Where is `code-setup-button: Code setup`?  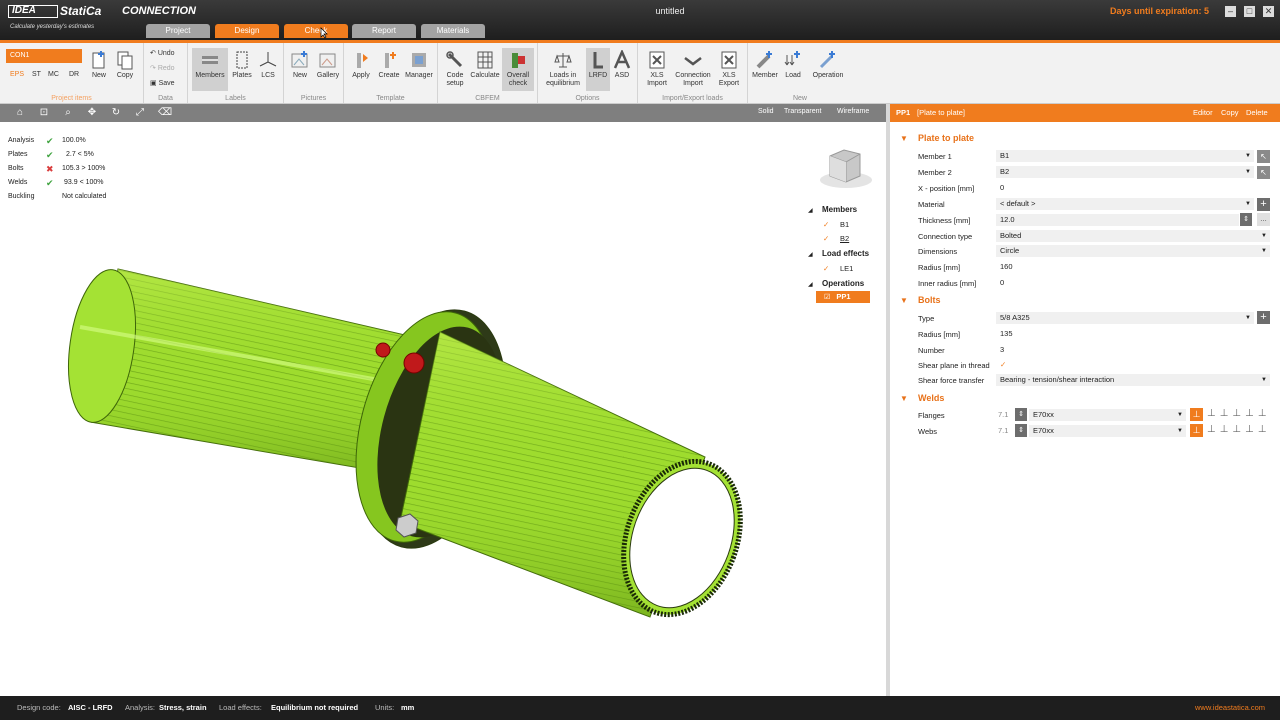 code-setup-button: Code setup is located at coordinates (455, 69).